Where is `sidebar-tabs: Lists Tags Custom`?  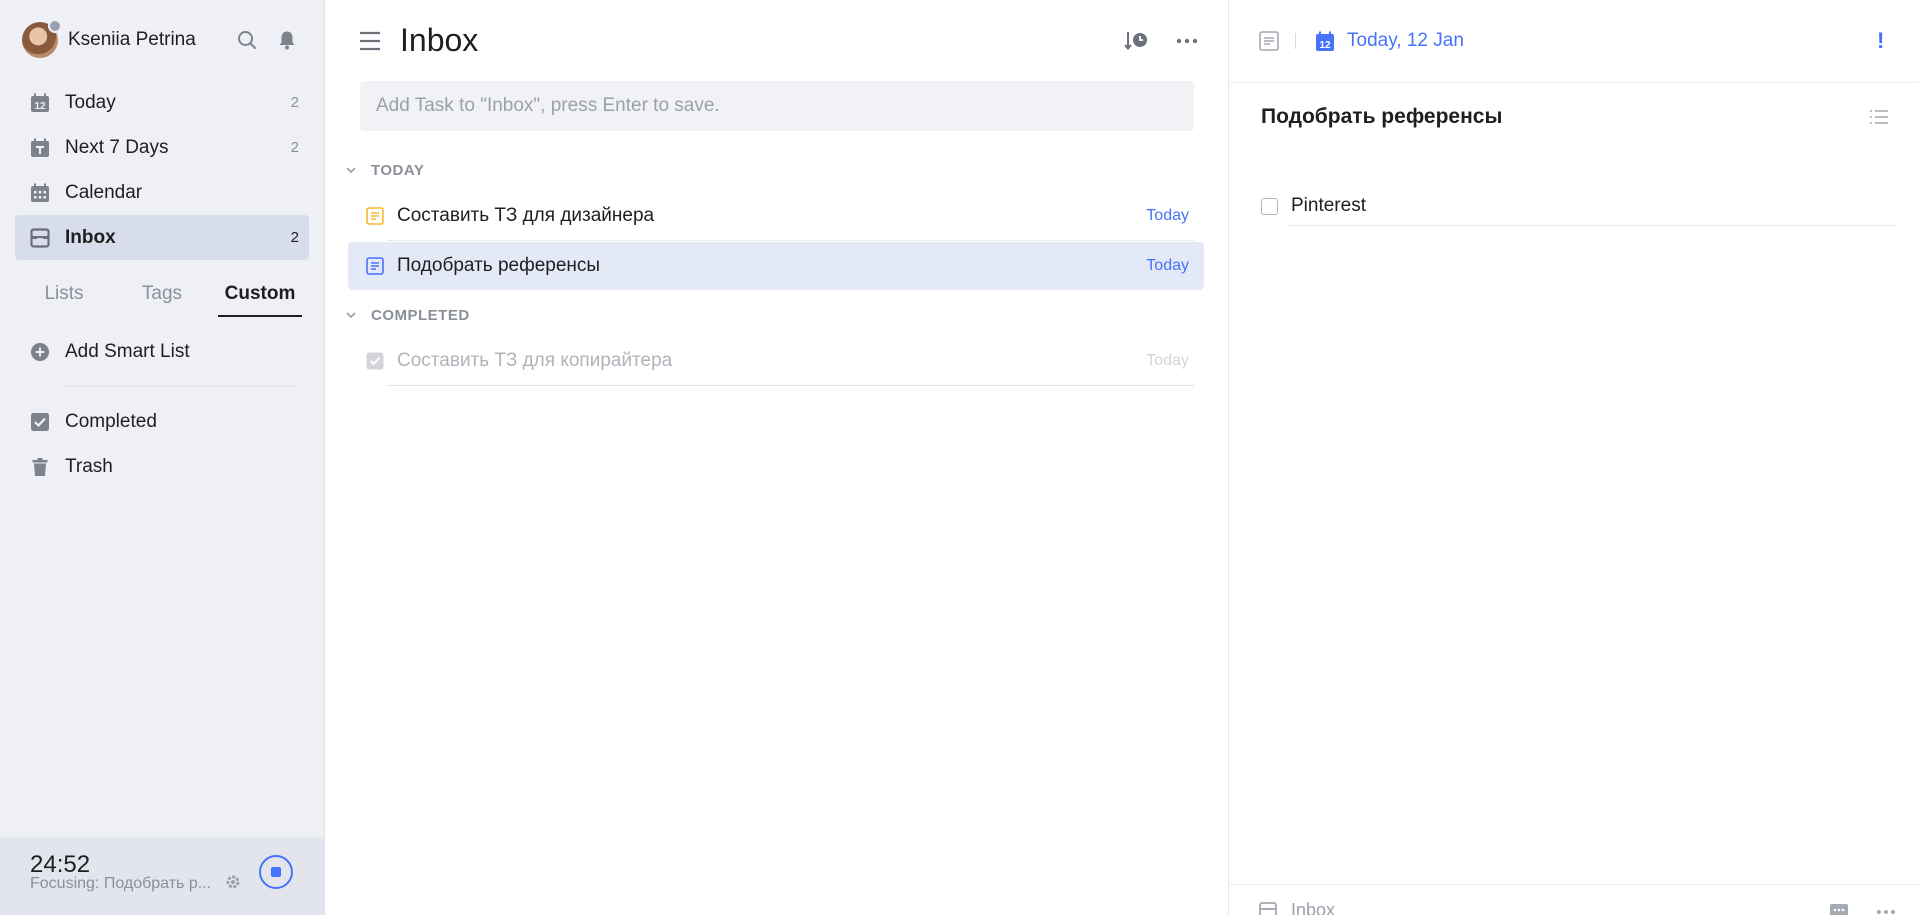 sidebar-tabs: Lists Tags Custom is located at coordinates (162, 294).